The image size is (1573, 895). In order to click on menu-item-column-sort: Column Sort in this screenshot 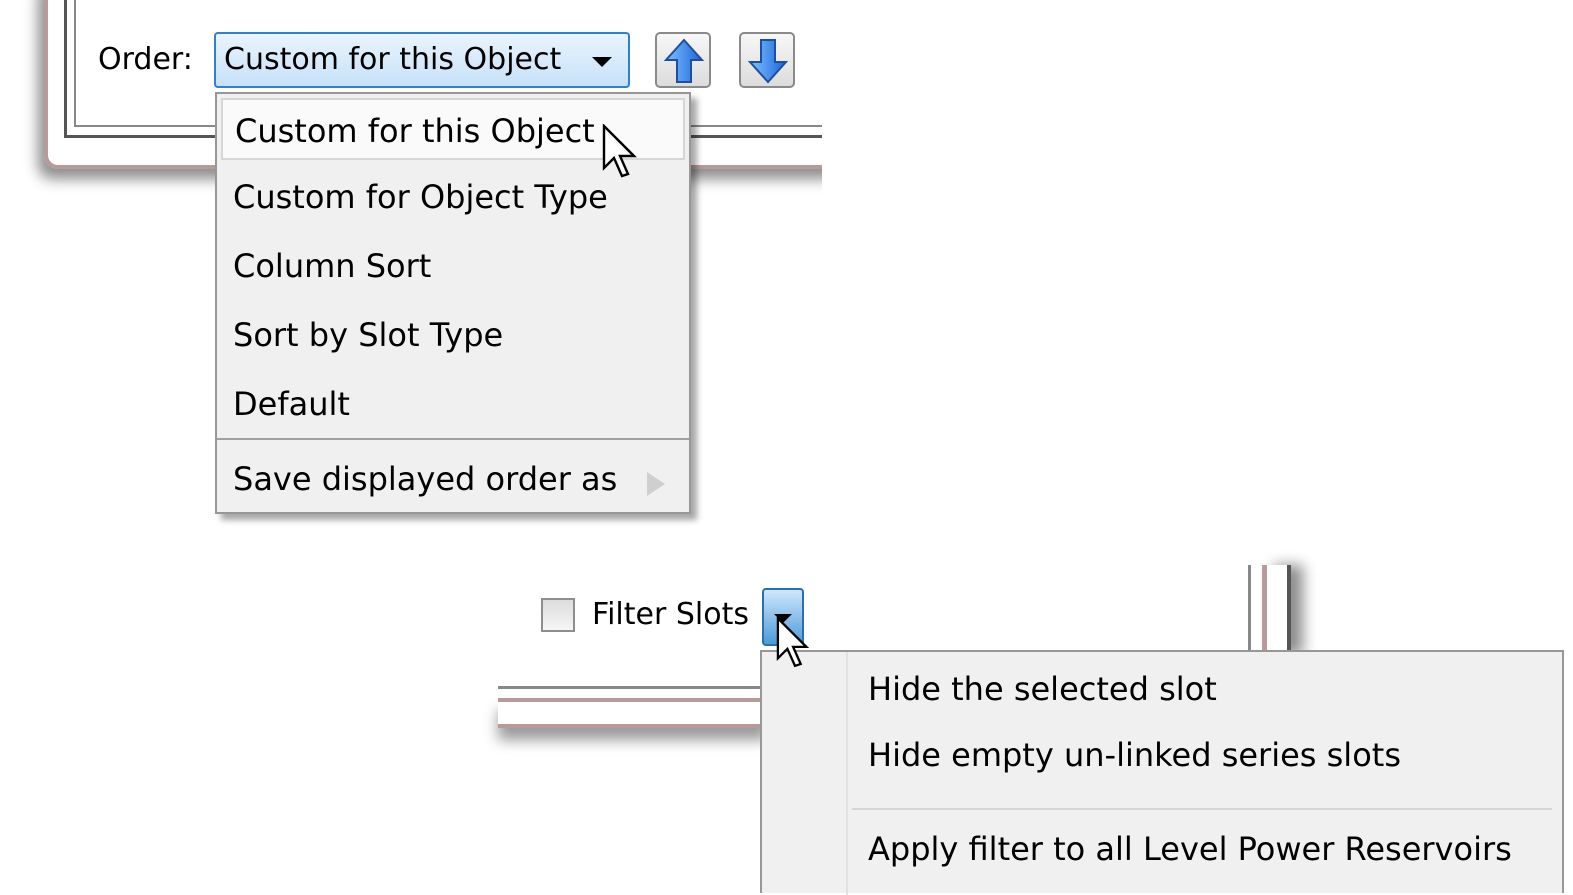, I will do `click(453, 266)`.